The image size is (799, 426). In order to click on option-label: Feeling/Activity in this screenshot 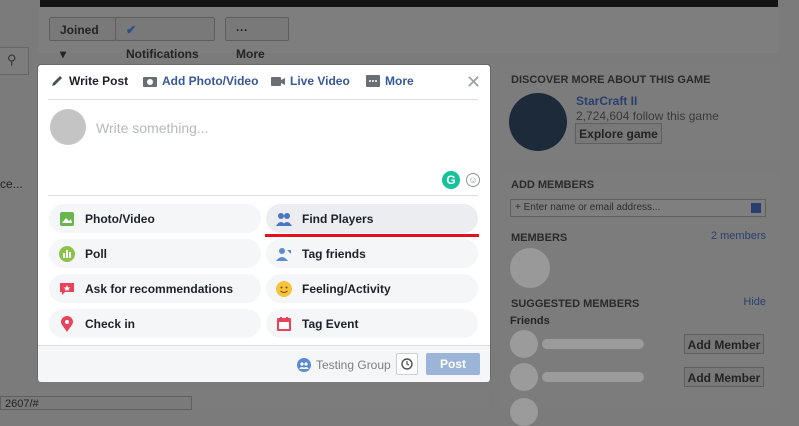, I will do `click(346, 288)`.